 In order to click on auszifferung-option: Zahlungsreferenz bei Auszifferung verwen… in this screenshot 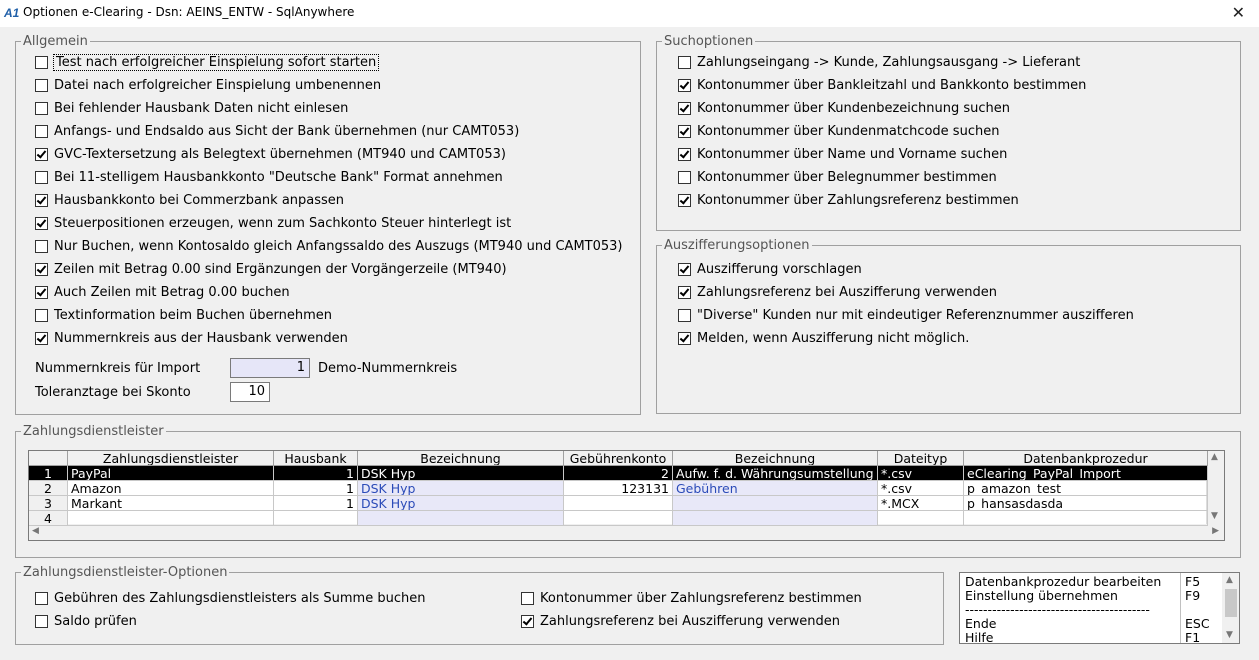, I will do `click(837, 292)`.